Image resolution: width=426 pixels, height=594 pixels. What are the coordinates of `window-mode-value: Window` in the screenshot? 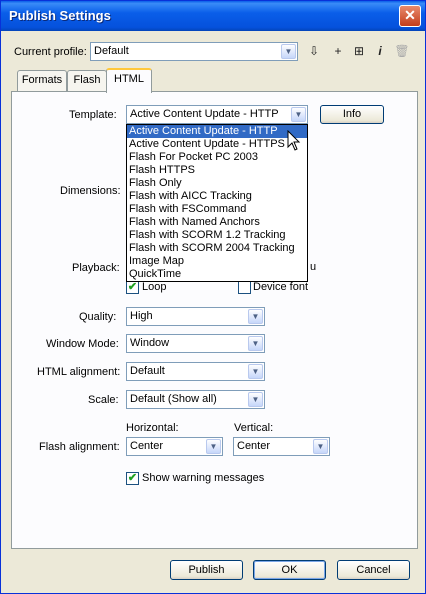 It's located at (150, 343).